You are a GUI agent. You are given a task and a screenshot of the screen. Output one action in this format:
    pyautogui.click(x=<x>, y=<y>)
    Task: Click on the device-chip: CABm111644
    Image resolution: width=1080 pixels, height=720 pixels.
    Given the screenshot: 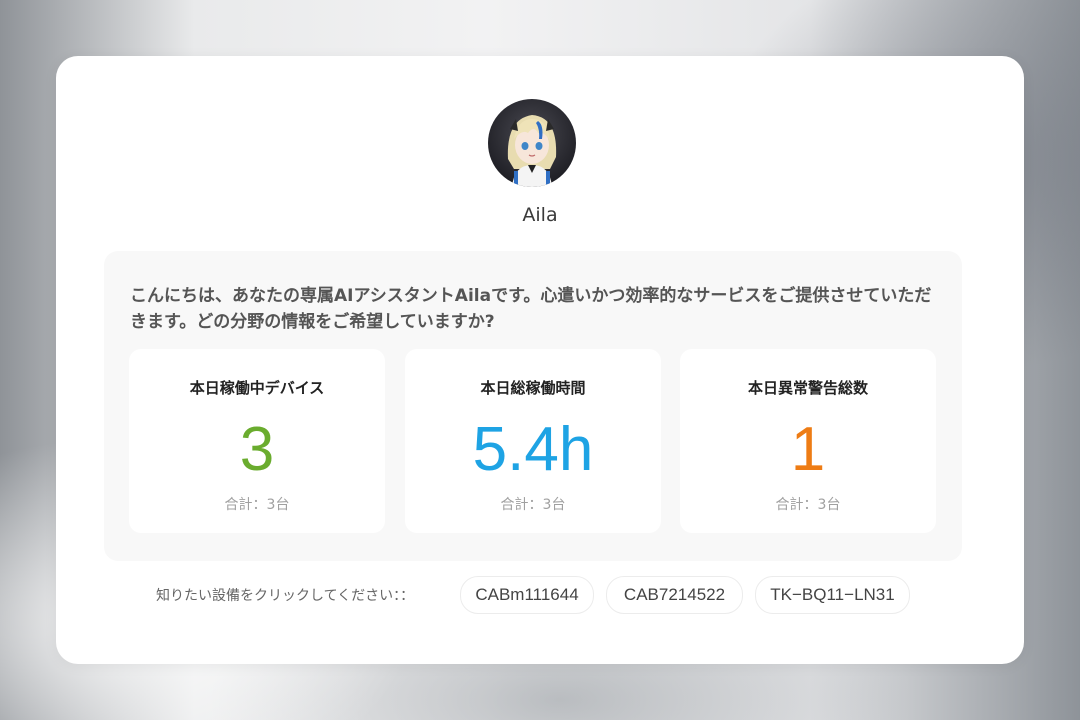 What is the action you would take?
    pyautogui.click(x=527, y=595)
    